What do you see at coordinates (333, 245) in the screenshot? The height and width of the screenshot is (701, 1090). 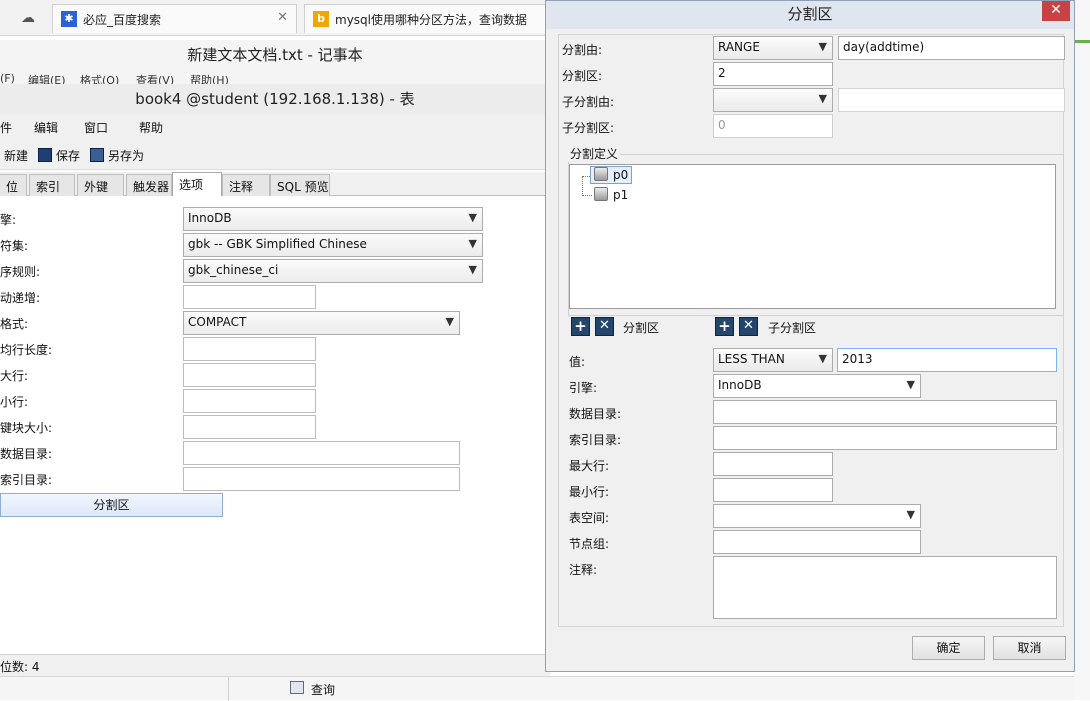 I see `charset-select: gbk -- GBK Simplified Chinese ▼` at bounding box center [333, 245].